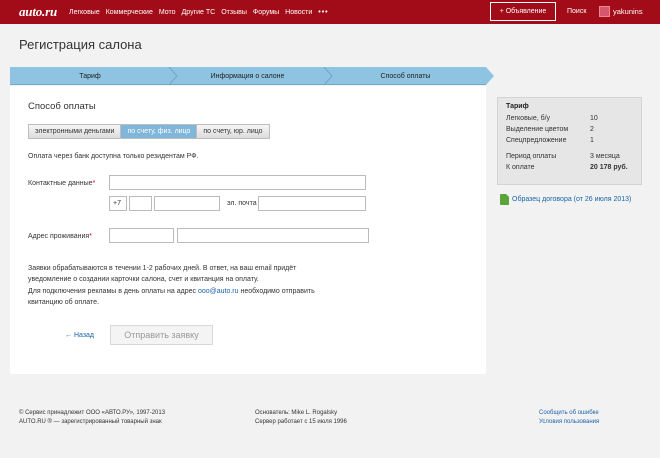 The height and width of the screenshot is (458, 660). I want to click on step-salon-info: Информация о салоне, so click(247, 76).